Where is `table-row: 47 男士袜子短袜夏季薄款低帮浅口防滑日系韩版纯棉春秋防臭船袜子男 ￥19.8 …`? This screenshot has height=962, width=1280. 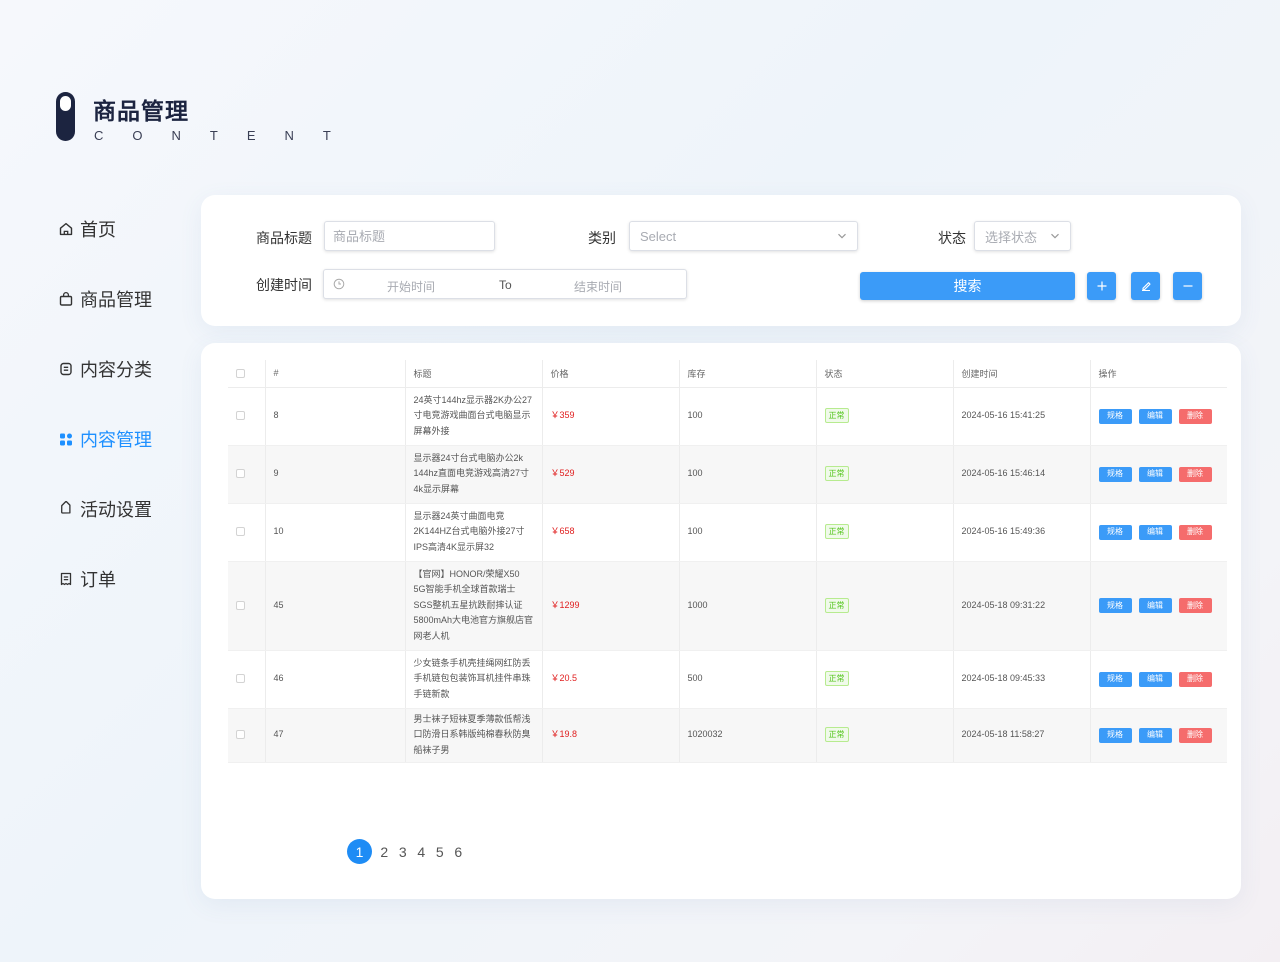
table-row: 47 男士袜子短袜夏季薄款低帮浅口防滑日系韩版纯棉春秋防臭船袜子男 ￥19.8 … is located at coordinates (727, 735).